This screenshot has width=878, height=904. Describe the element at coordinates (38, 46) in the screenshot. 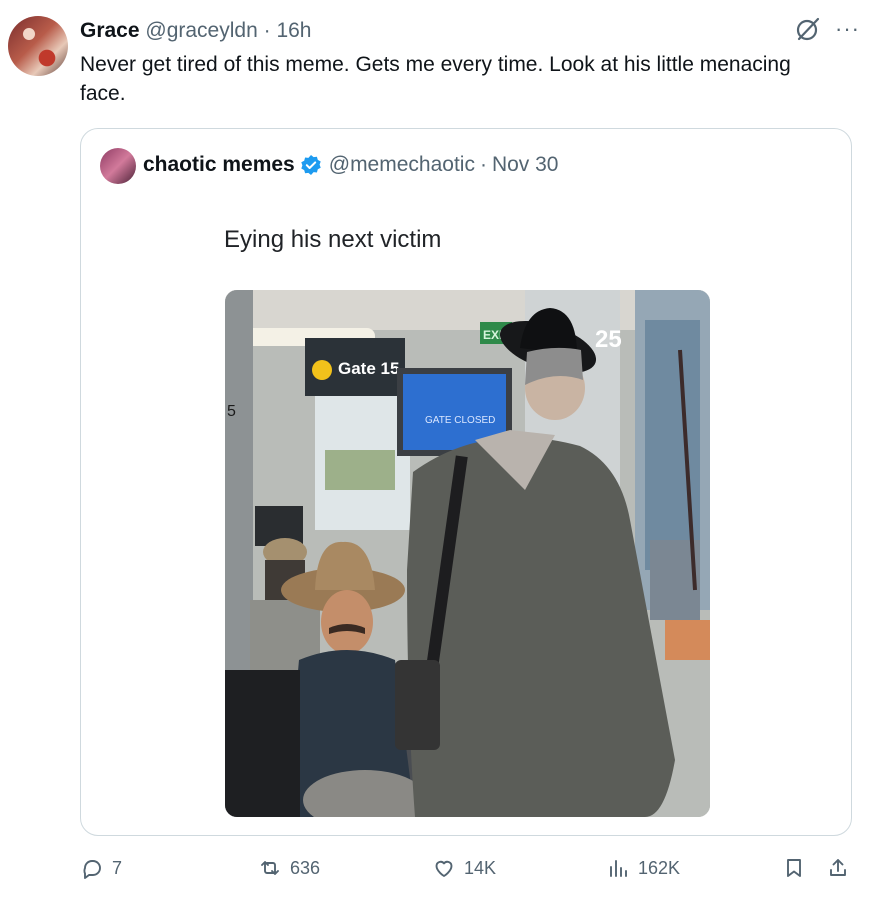

I see `author-avatar` at that location.